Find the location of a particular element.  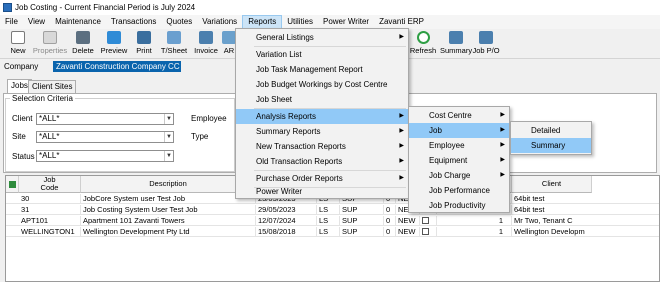

site-label: Site is located at coordinates (19, 136).